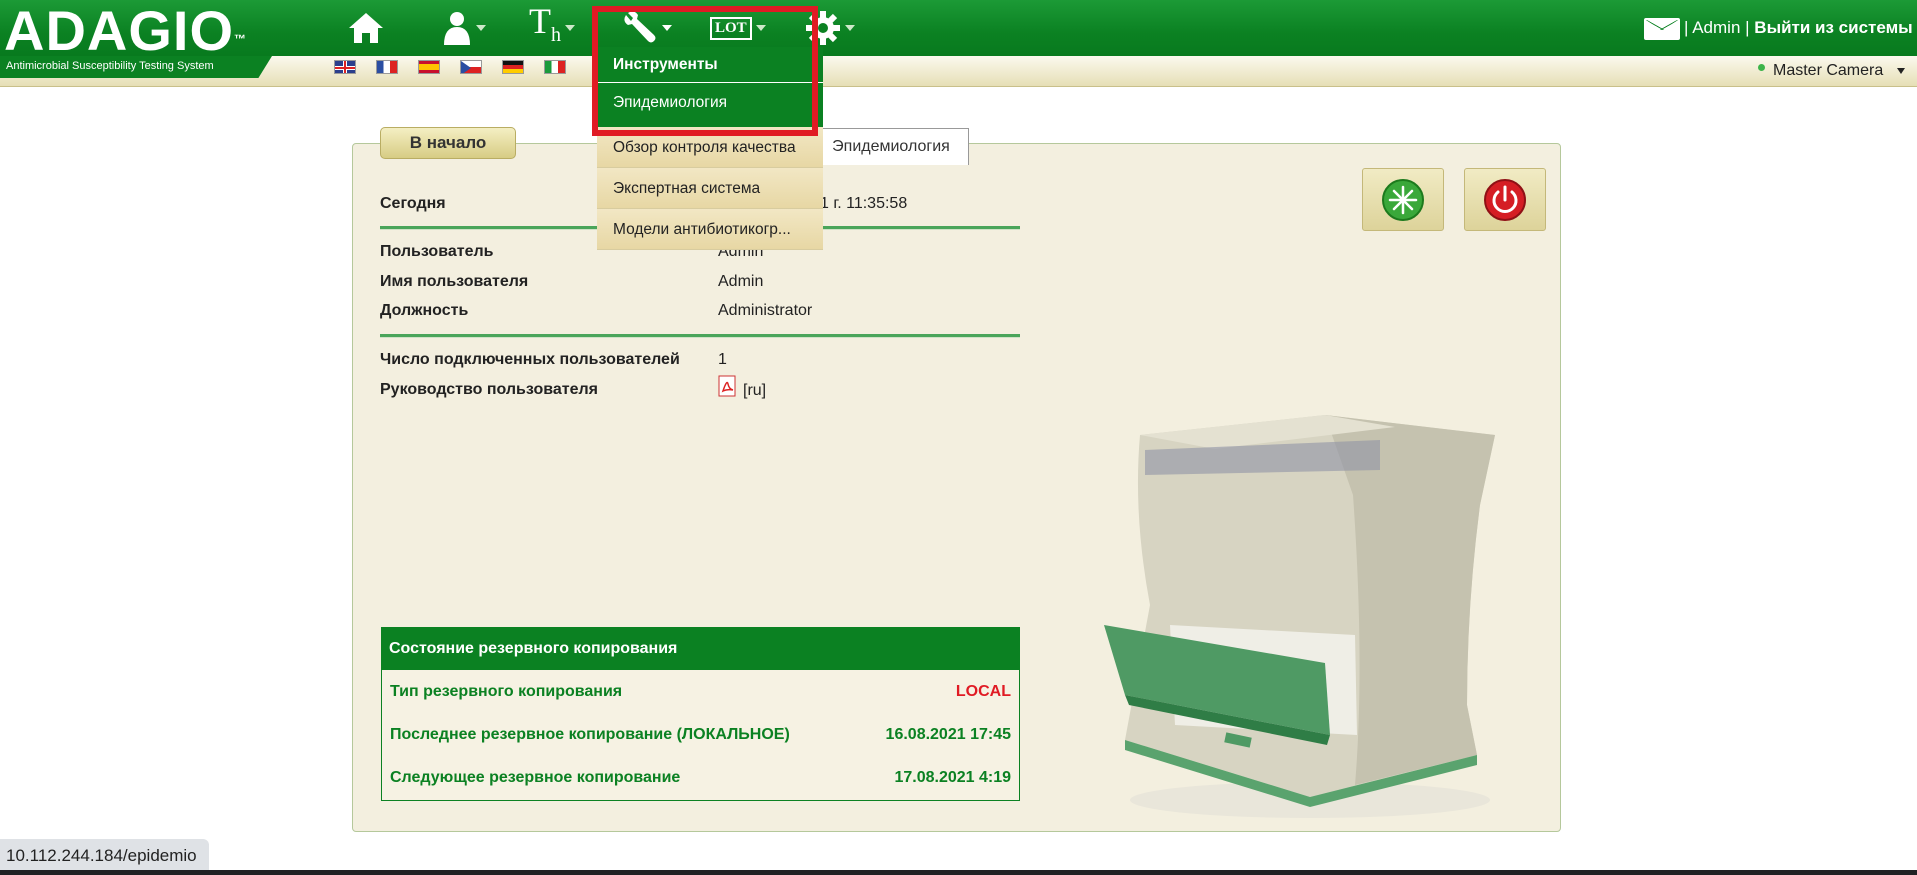  What do you see at coordinates (454, 281) in the screenshot?
I see `username-label: Имя пользователя` at bounding box center [454, 281].